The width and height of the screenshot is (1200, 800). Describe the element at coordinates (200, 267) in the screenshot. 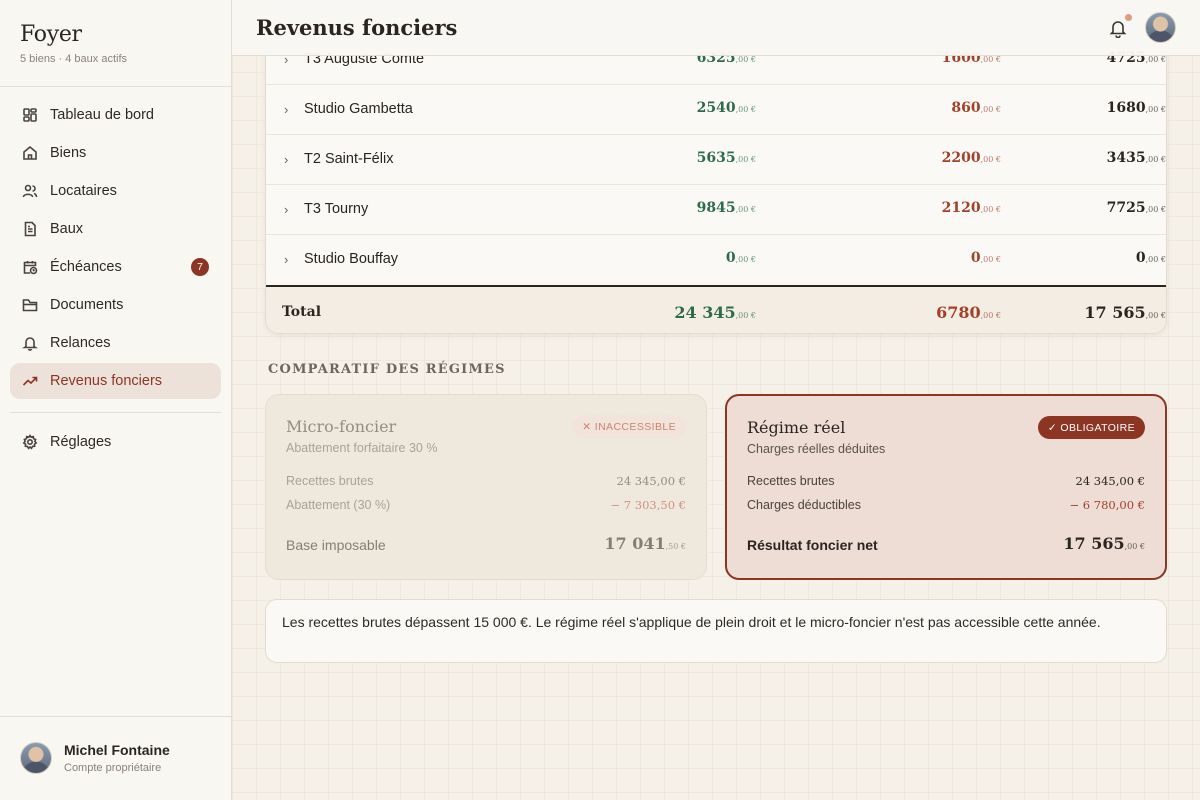

I see `notification-badge: 7` at that location.